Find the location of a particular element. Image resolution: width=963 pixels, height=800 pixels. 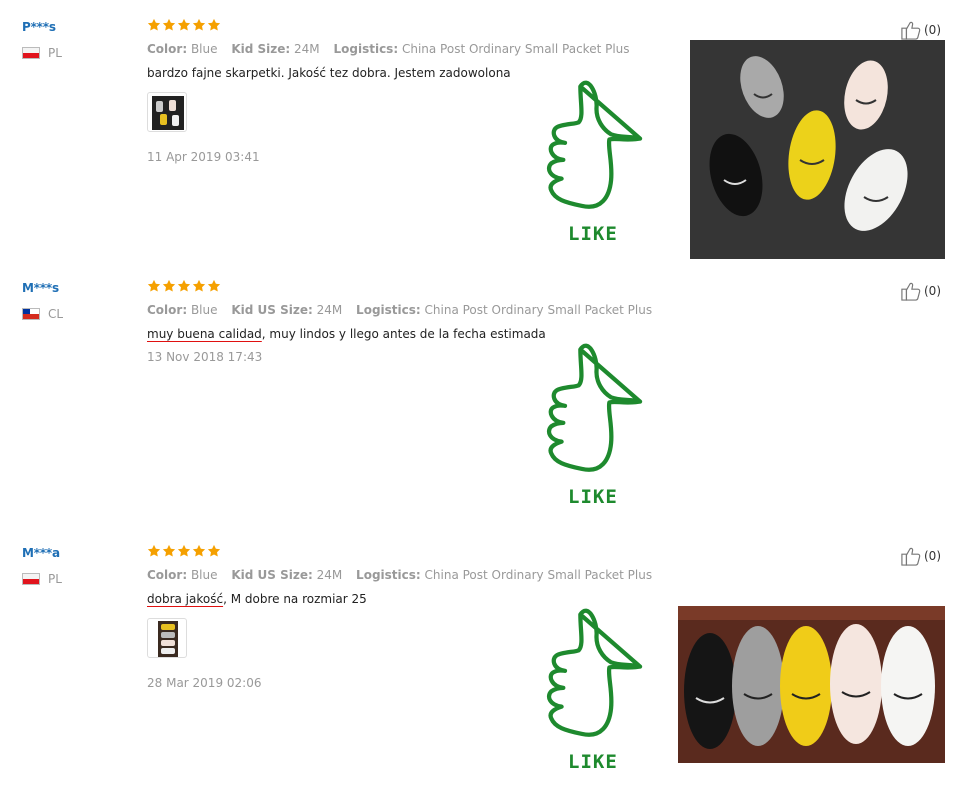

reviewer-name: M***s is located at coordinates (40, 288).